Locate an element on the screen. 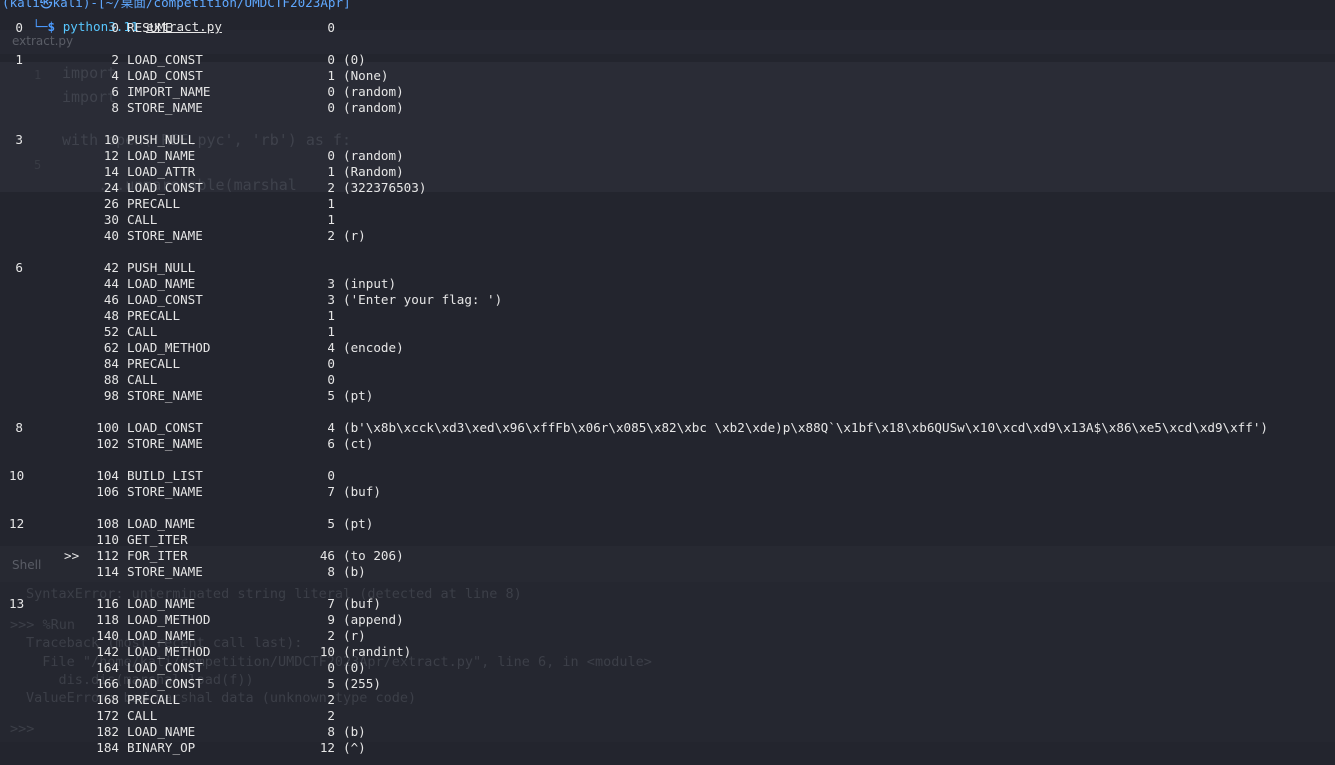 The height and width of the screenshot is (765, 1335). argument-repr: ('Enter your flag: ') is located at coordinates (423, 299).